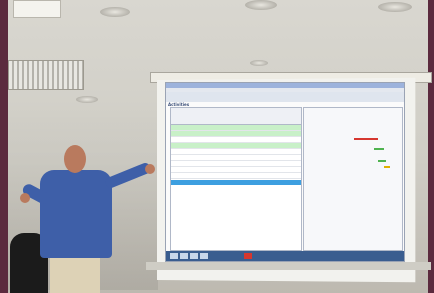 Image resolution: width=434 pixels, height=293 pixels. What do you see at coordinates (353, 179) in the screenshot?
I see `projected-gantt-chart` at bounding box center [353, 179].